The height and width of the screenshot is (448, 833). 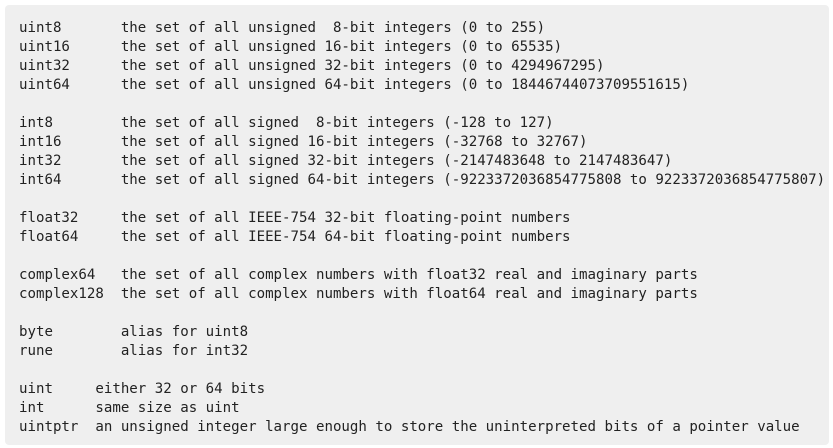 I want to click on code-line-byte: byte alias for uint8, so click(x=134, y=332).